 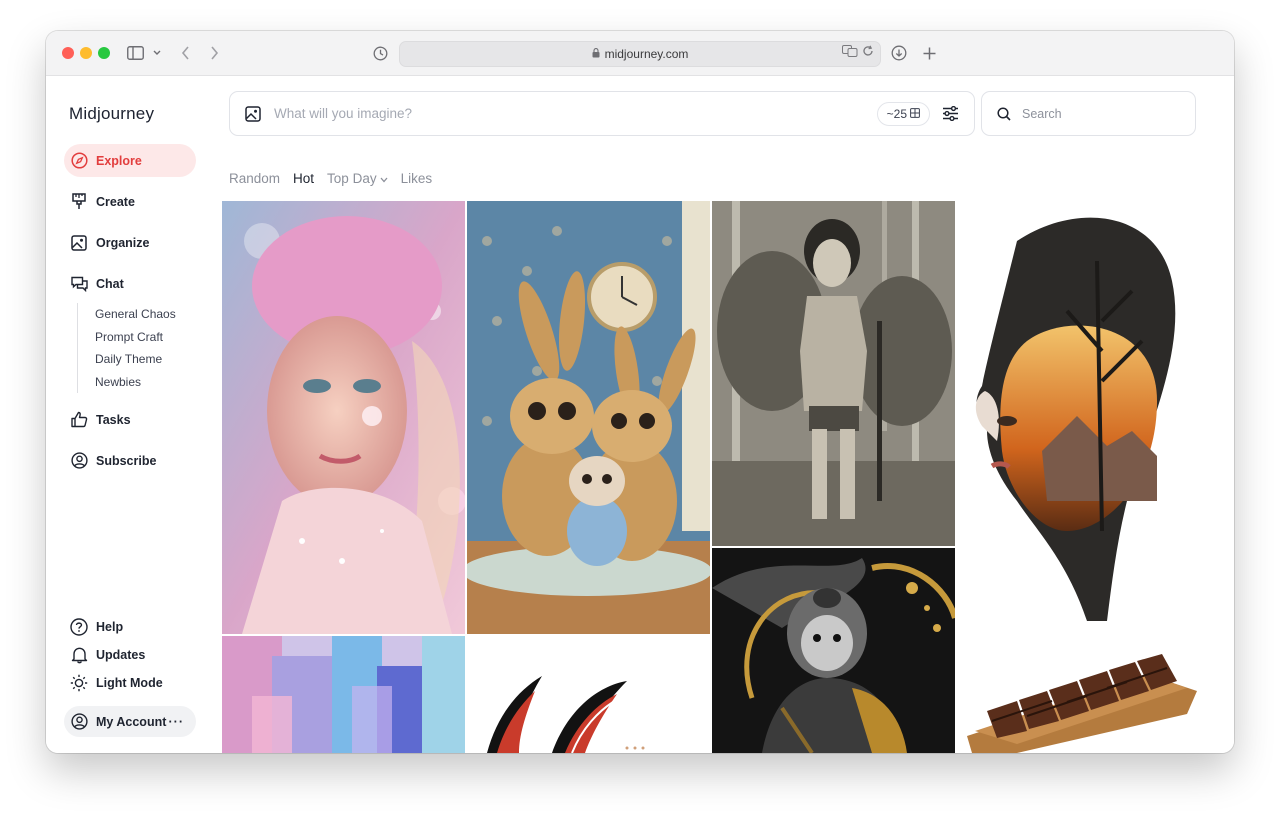 What do you see at coordinates (129, 683) in the screenshot?
I see `light-mode-label: Light Mode` at bounding box center [129, 683].